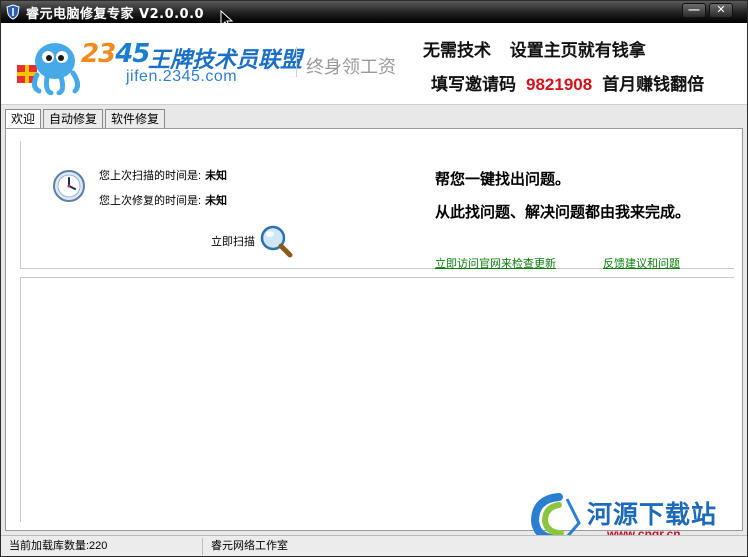 The width and height of the screenshot is (748, 557). Describe the element at coordinates (49, 69) in the screenshot. I see `octopus-mascot-icon` at that location.